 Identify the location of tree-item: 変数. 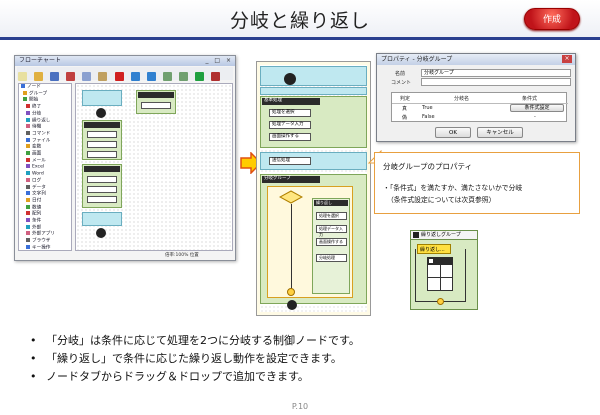
(45, 147).